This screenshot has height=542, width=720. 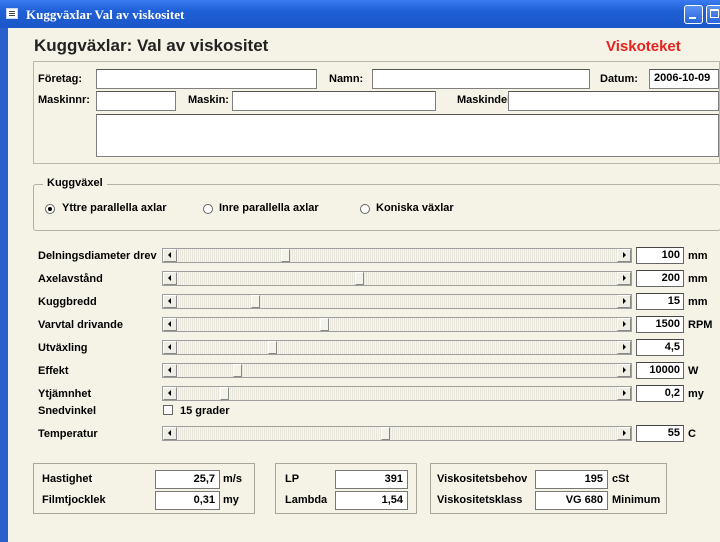 What do you see at coordinates (660, 393) in the screenshot?
I see `param-value: 0,2` at bounding box center [660, 393].